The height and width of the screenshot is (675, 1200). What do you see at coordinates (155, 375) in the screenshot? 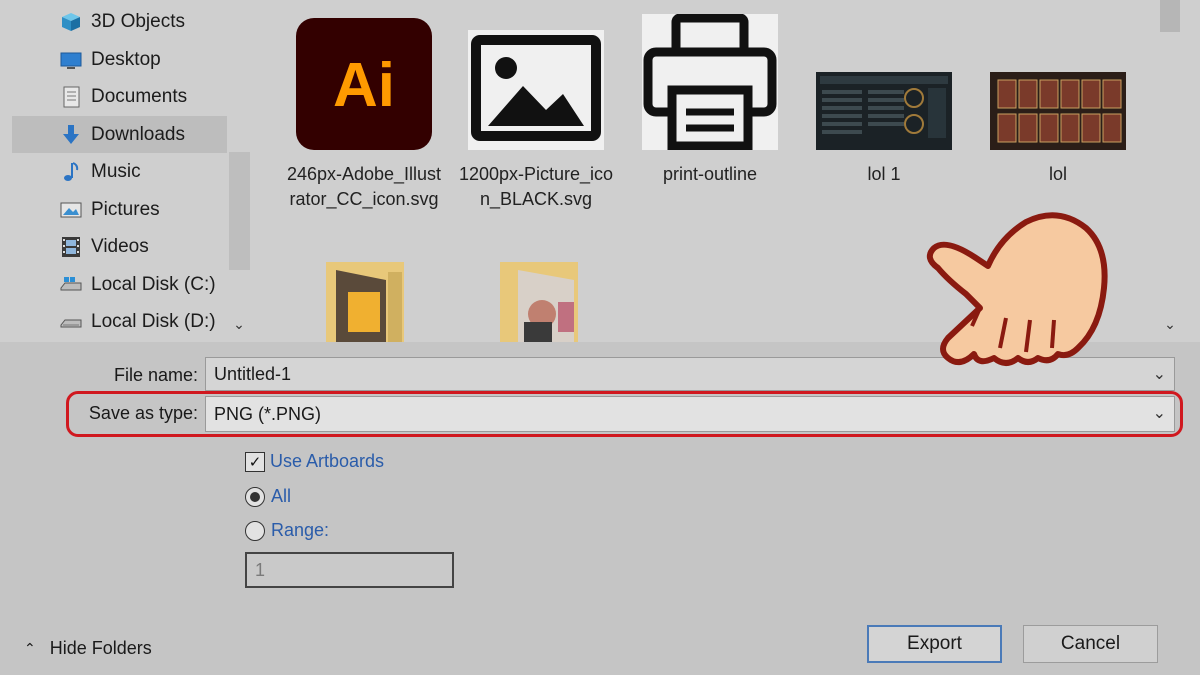
I see `file-name-label: File name:` at bounding box center [155, 375].